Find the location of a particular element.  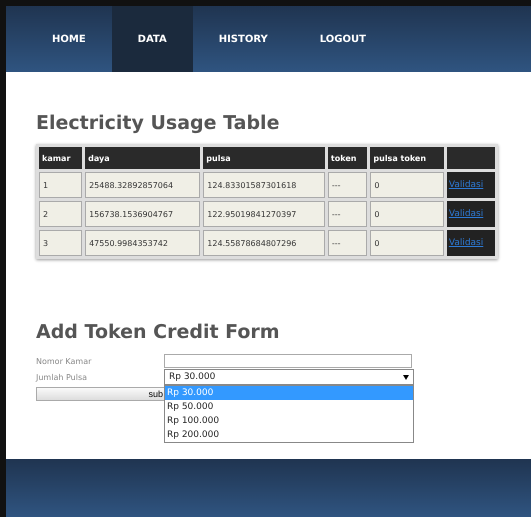

table-cell: 124.83301587301618 is located at coordinates (264, 185).